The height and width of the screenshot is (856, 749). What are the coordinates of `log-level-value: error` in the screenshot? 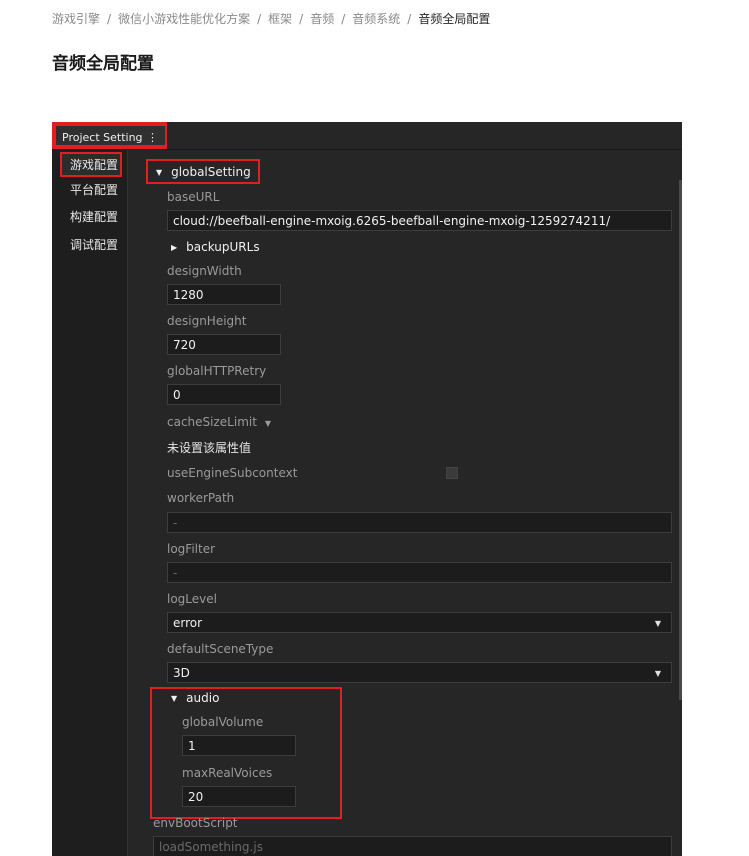 It's located at (188, 623).